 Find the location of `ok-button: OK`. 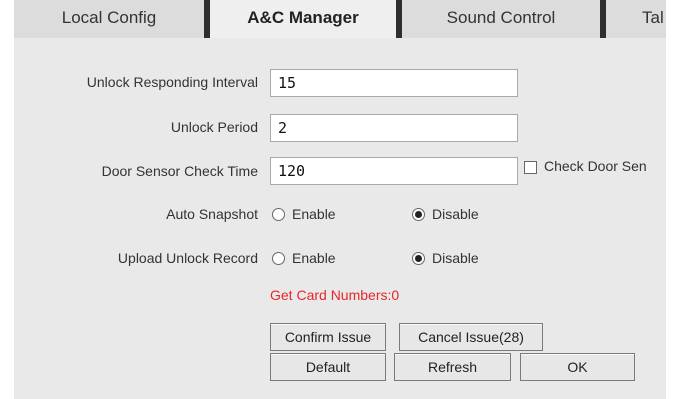

ok-button: OK is located at coordinates (577, 367).